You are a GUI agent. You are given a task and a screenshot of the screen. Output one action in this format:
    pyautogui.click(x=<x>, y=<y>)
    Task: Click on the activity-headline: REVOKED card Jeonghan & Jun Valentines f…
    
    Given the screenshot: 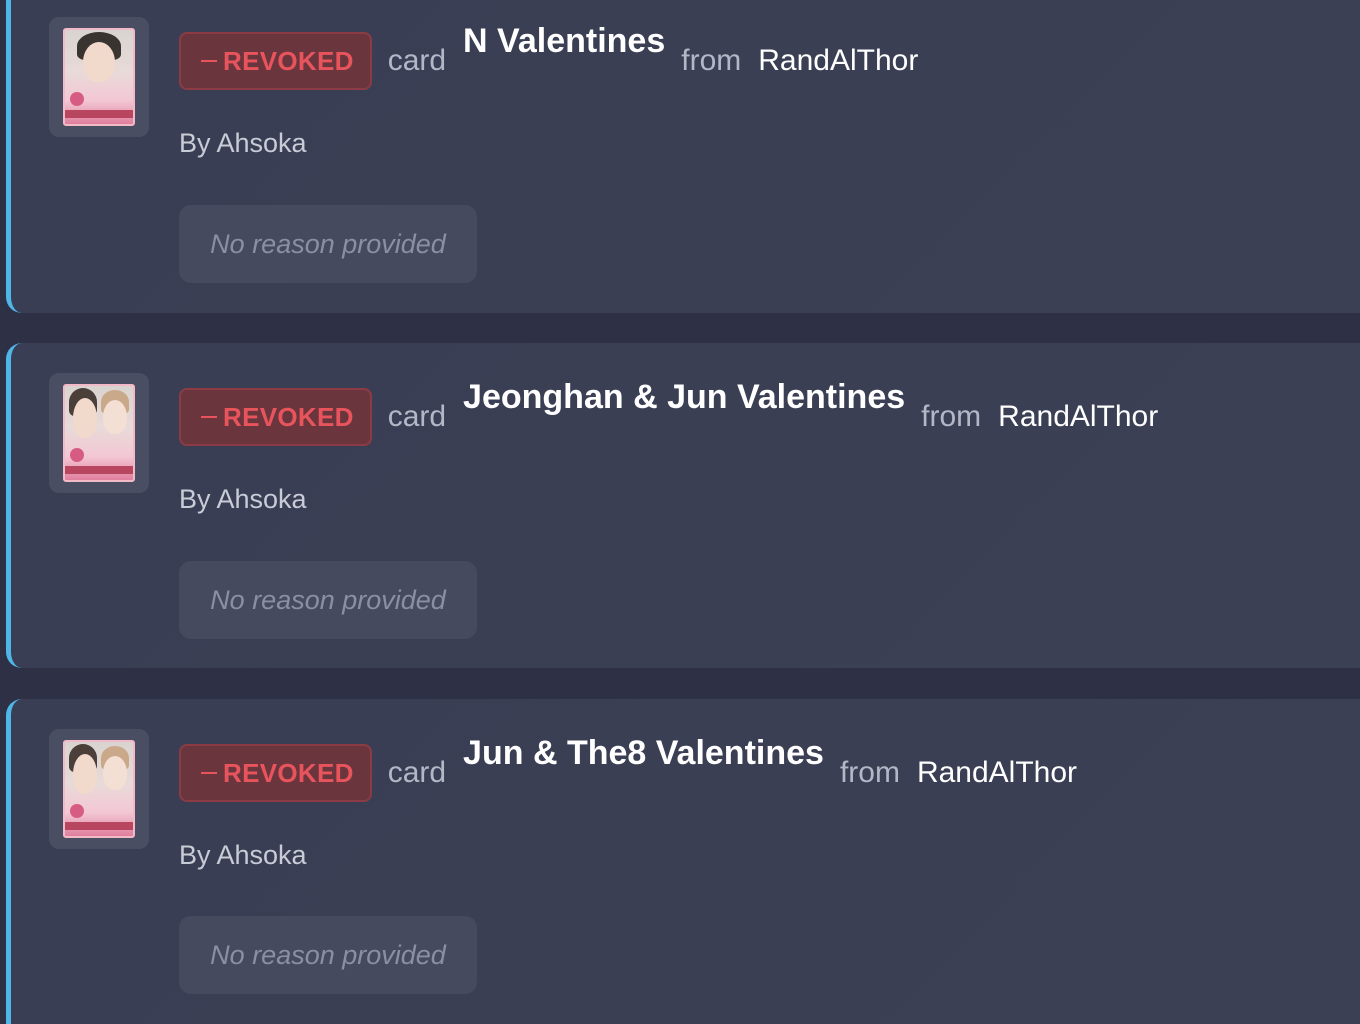 What is the action you would take?
    pyautogui.click(x=668, y=412)
    